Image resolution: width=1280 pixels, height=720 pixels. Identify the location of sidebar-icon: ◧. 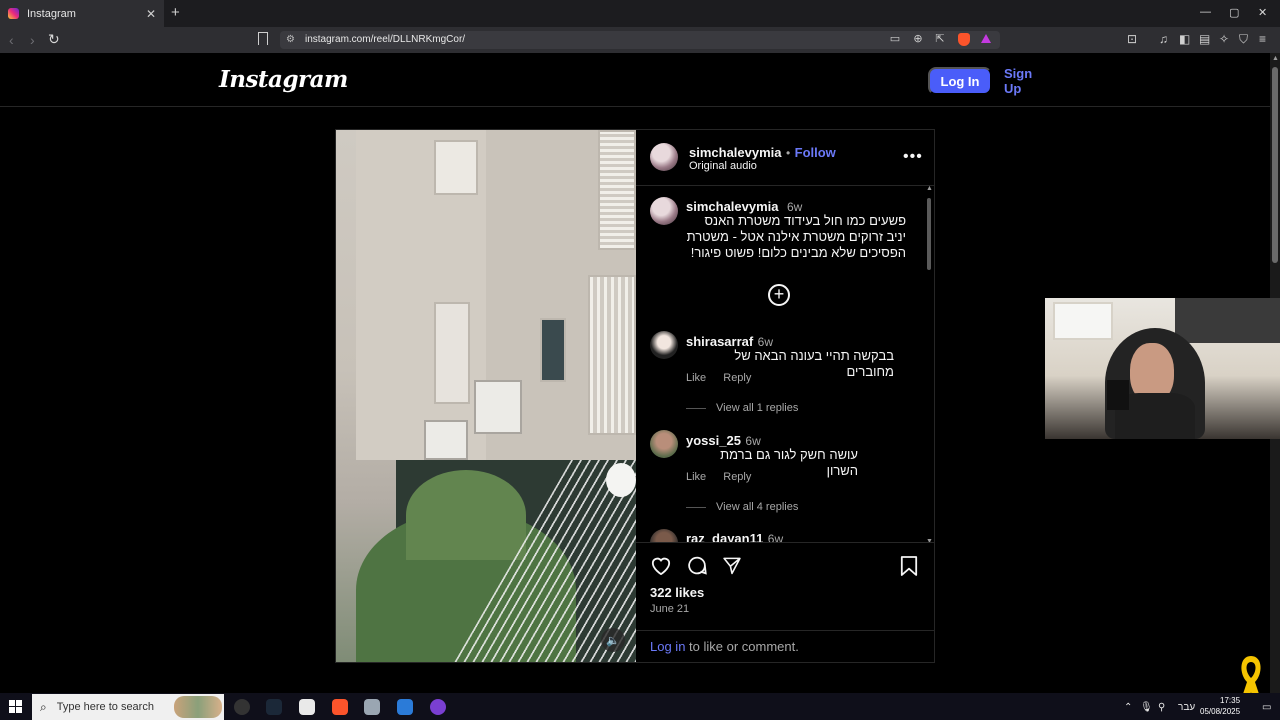
(1184, 39).